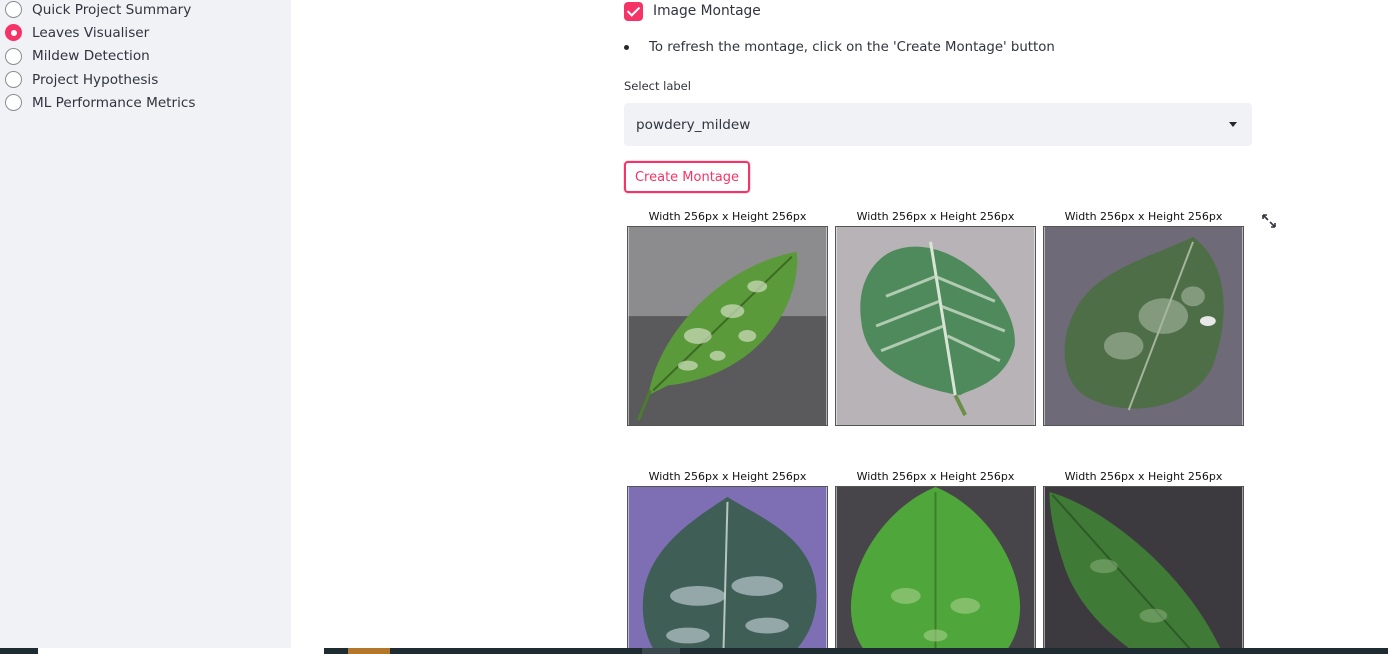 The image size is (1388, 654). Describe the element at coordinates (91, 32) in the screenshot. I see `radio-label: Leaves Visualiser` at that location.